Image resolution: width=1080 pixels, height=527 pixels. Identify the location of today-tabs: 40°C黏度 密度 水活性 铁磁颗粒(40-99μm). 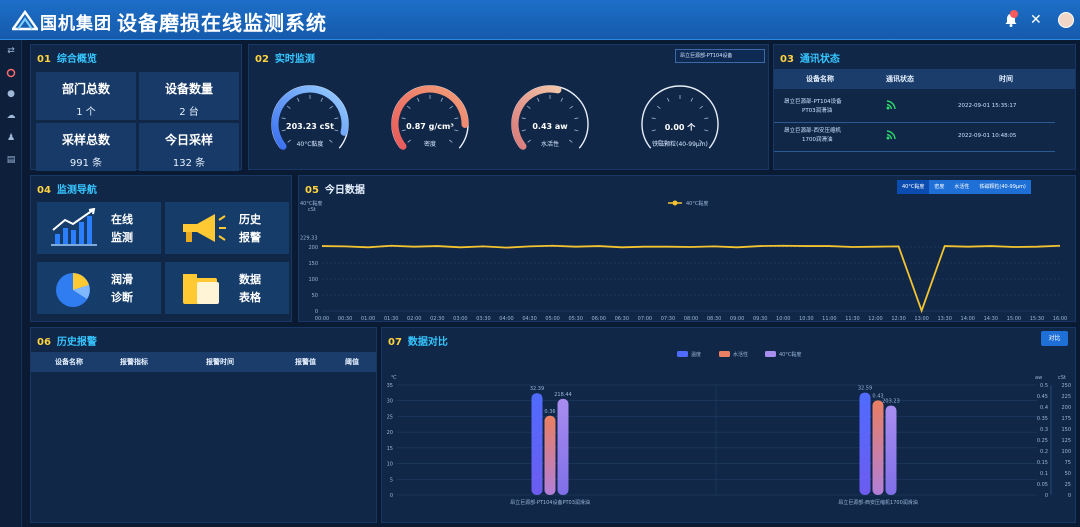
(964, 187).